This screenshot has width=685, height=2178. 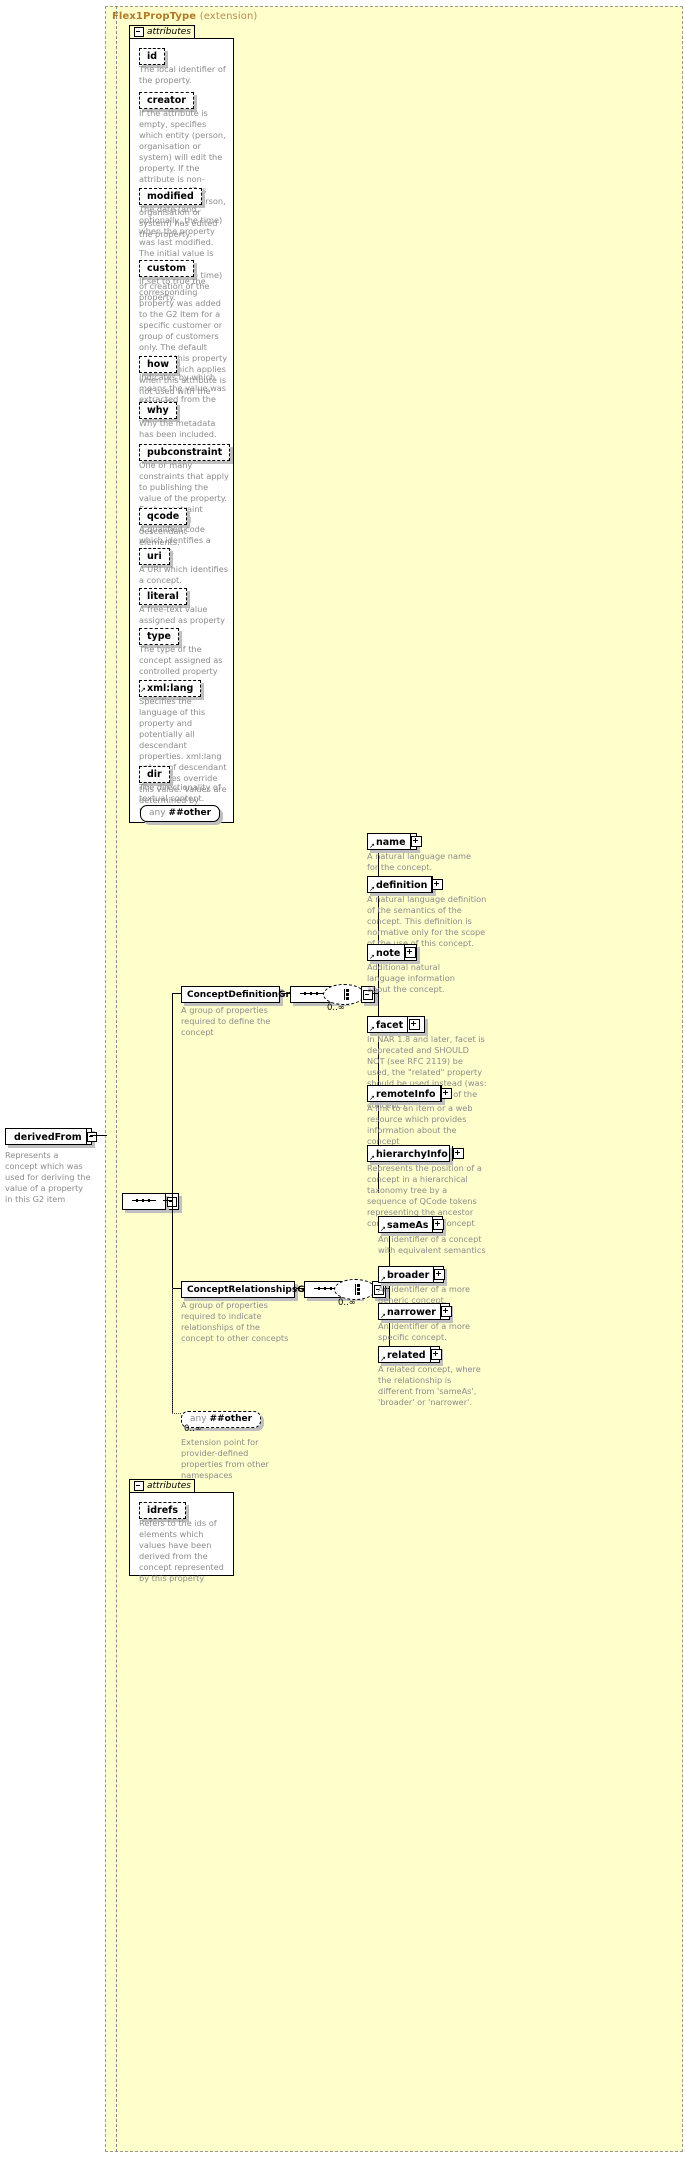 I want to click on type-title-suffix: (extension), so click(x=228, y=16).